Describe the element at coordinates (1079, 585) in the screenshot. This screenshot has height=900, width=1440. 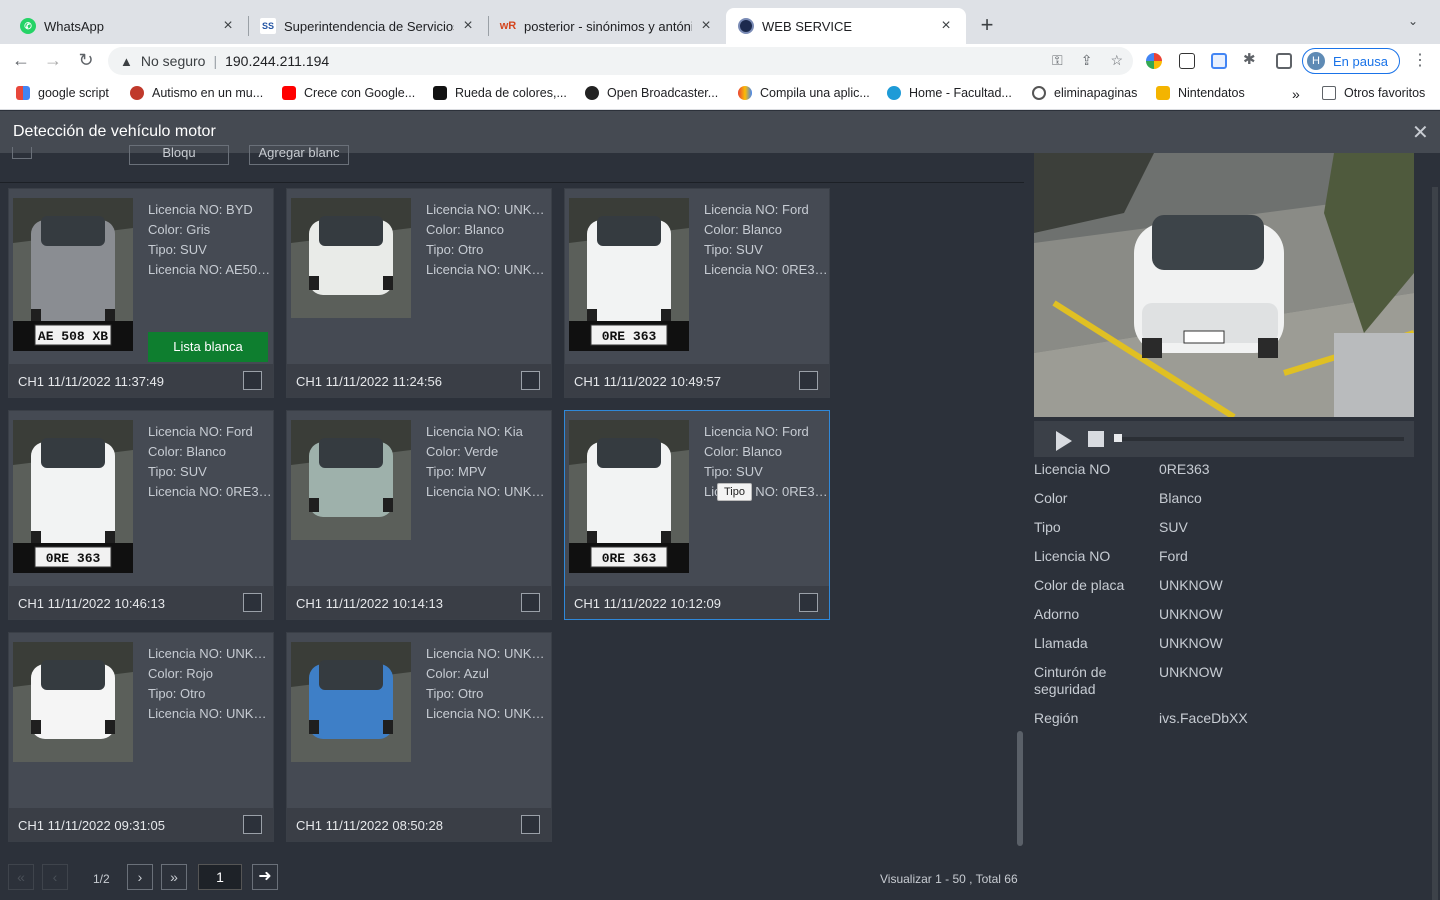
I see `detail-key: Color de placa` at that location.